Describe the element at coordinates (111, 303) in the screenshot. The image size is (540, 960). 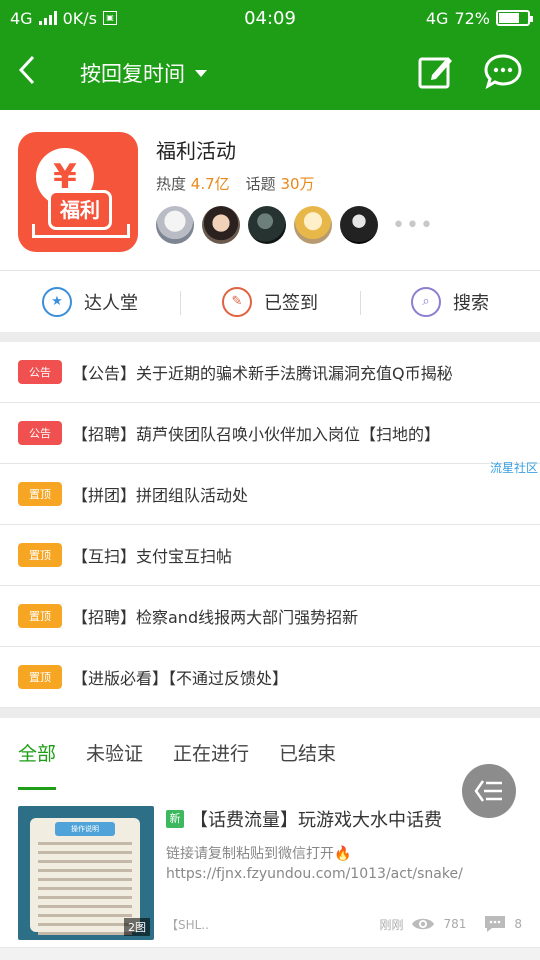
I see `experts-hall-label: 达人堂` at that location.